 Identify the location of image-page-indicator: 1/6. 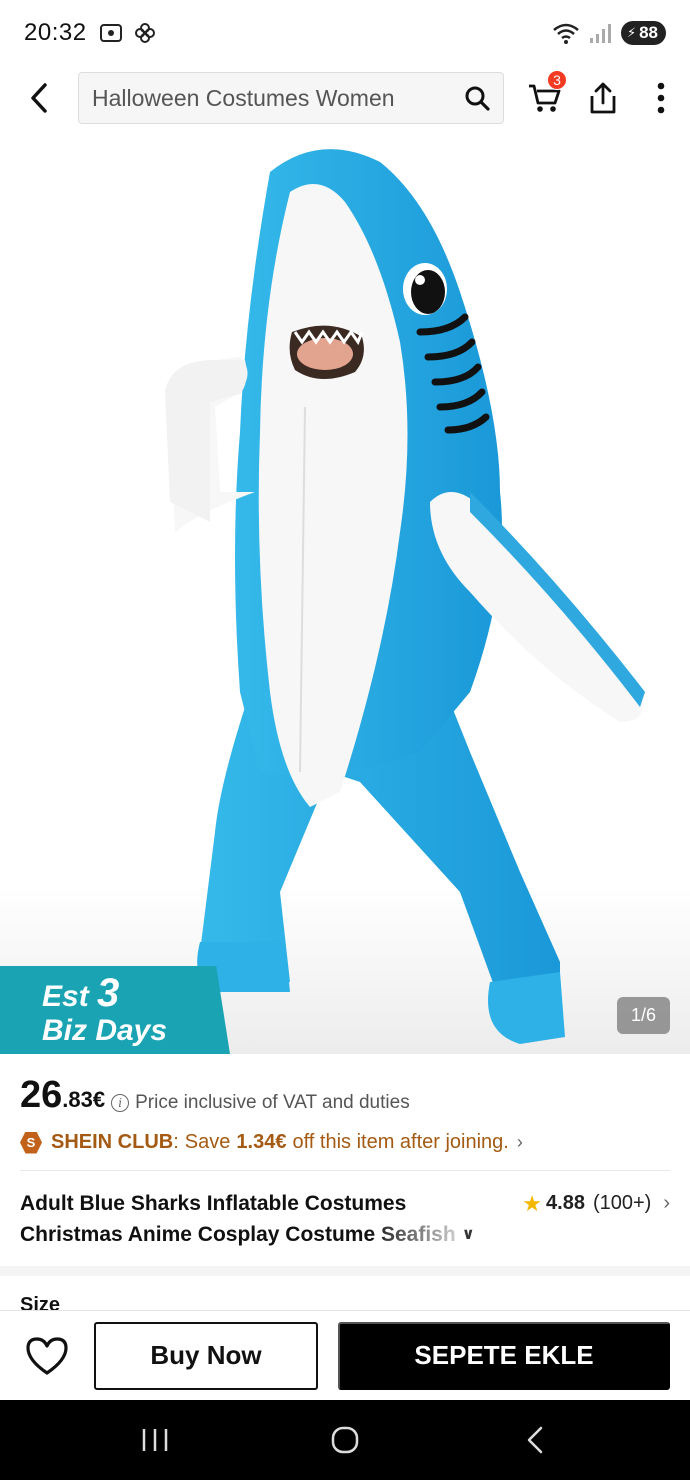
(643, 1015).